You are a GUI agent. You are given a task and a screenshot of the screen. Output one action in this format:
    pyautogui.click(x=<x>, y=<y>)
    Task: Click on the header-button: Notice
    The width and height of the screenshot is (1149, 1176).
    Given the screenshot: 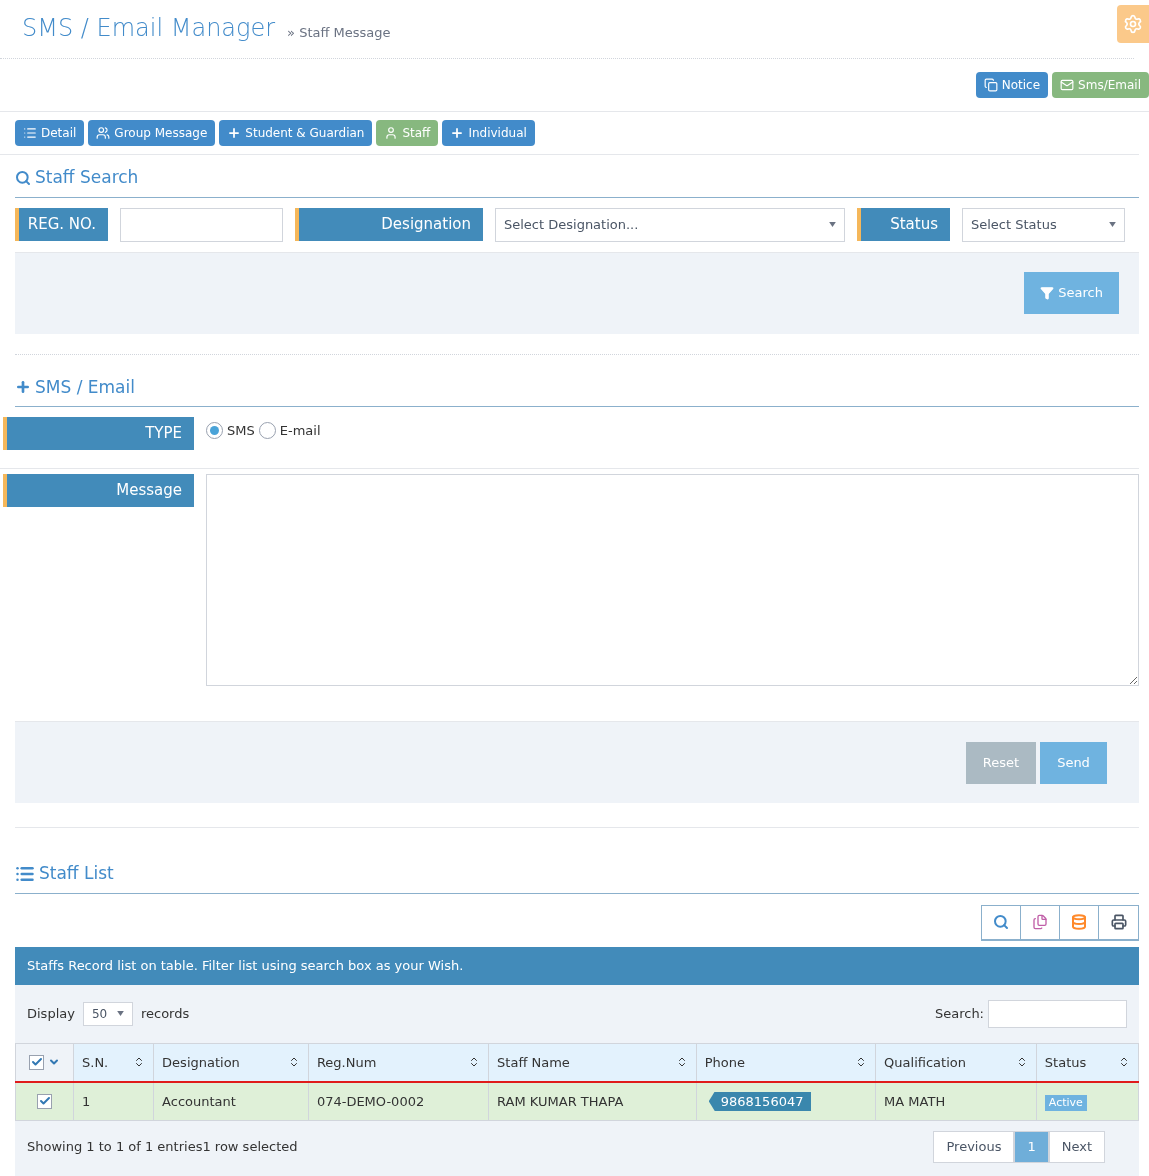 What is the action you would take?
    pyautogui.click(x=1012, y=85)
    